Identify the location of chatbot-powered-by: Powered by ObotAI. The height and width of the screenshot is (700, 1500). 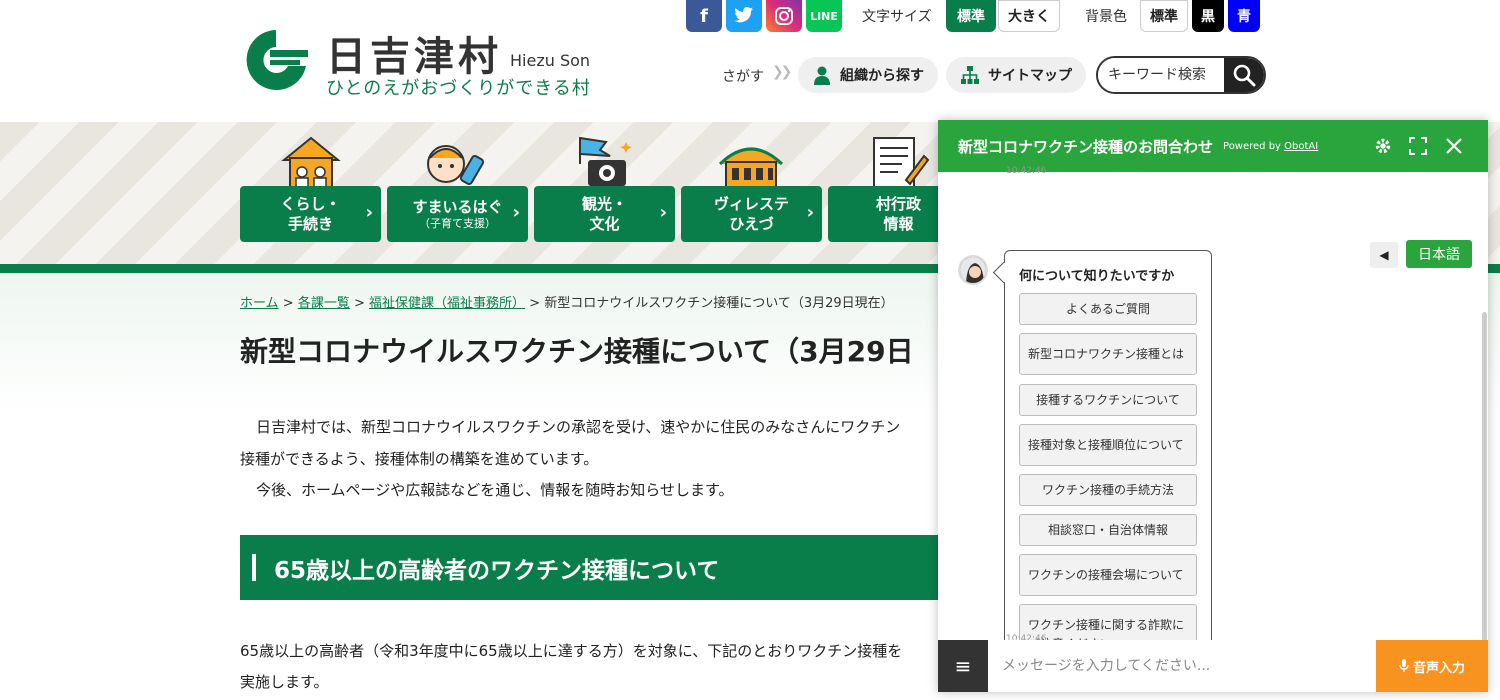
(1270, 146).